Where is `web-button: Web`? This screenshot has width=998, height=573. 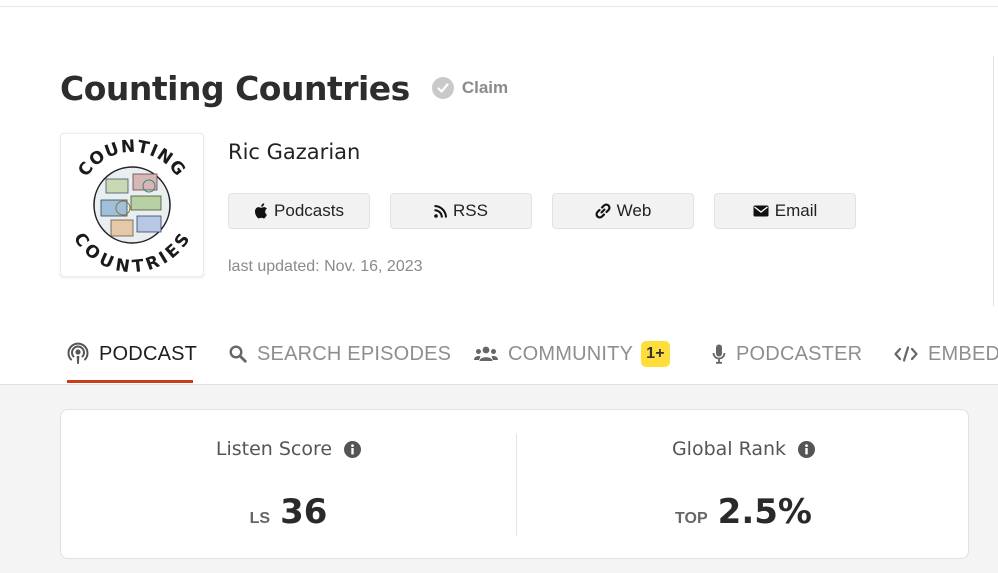 web-button: Web is located at coordinates (623, 211).